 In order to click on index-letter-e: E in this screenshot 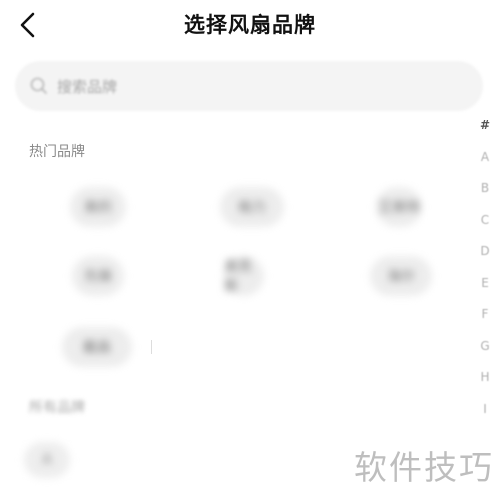, I will do `click(485, 283)`.